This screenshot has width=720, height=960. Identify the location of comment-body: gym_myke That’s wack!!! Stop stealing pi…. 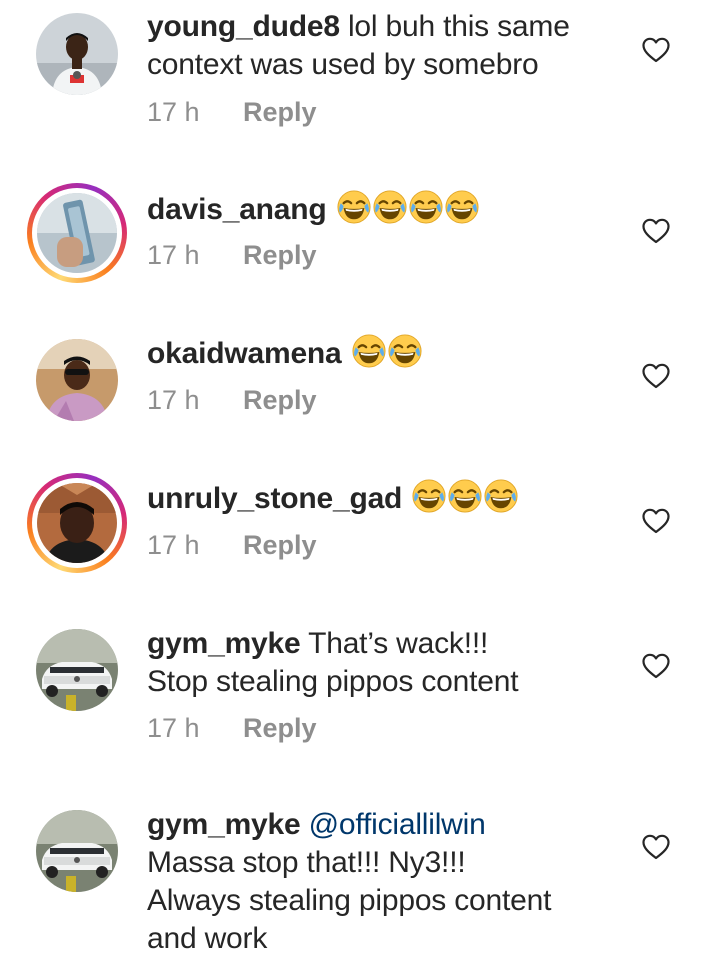
(382, 663).